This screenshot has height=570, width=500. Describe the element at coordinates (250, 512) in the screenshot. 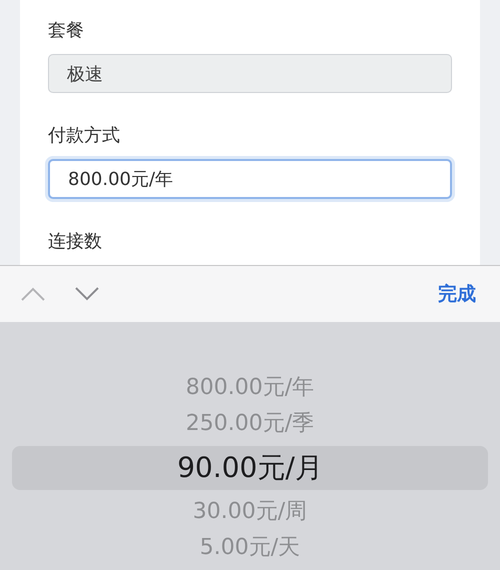

I see `picker-option: 30.00元/周` at that location.